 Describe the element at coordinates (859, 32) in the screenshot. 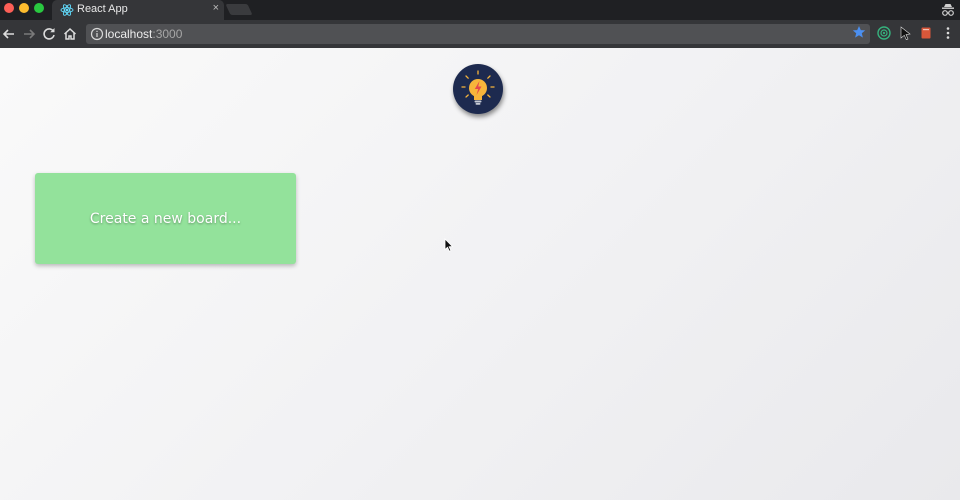

I see `bookmark-star-icon` at that location.